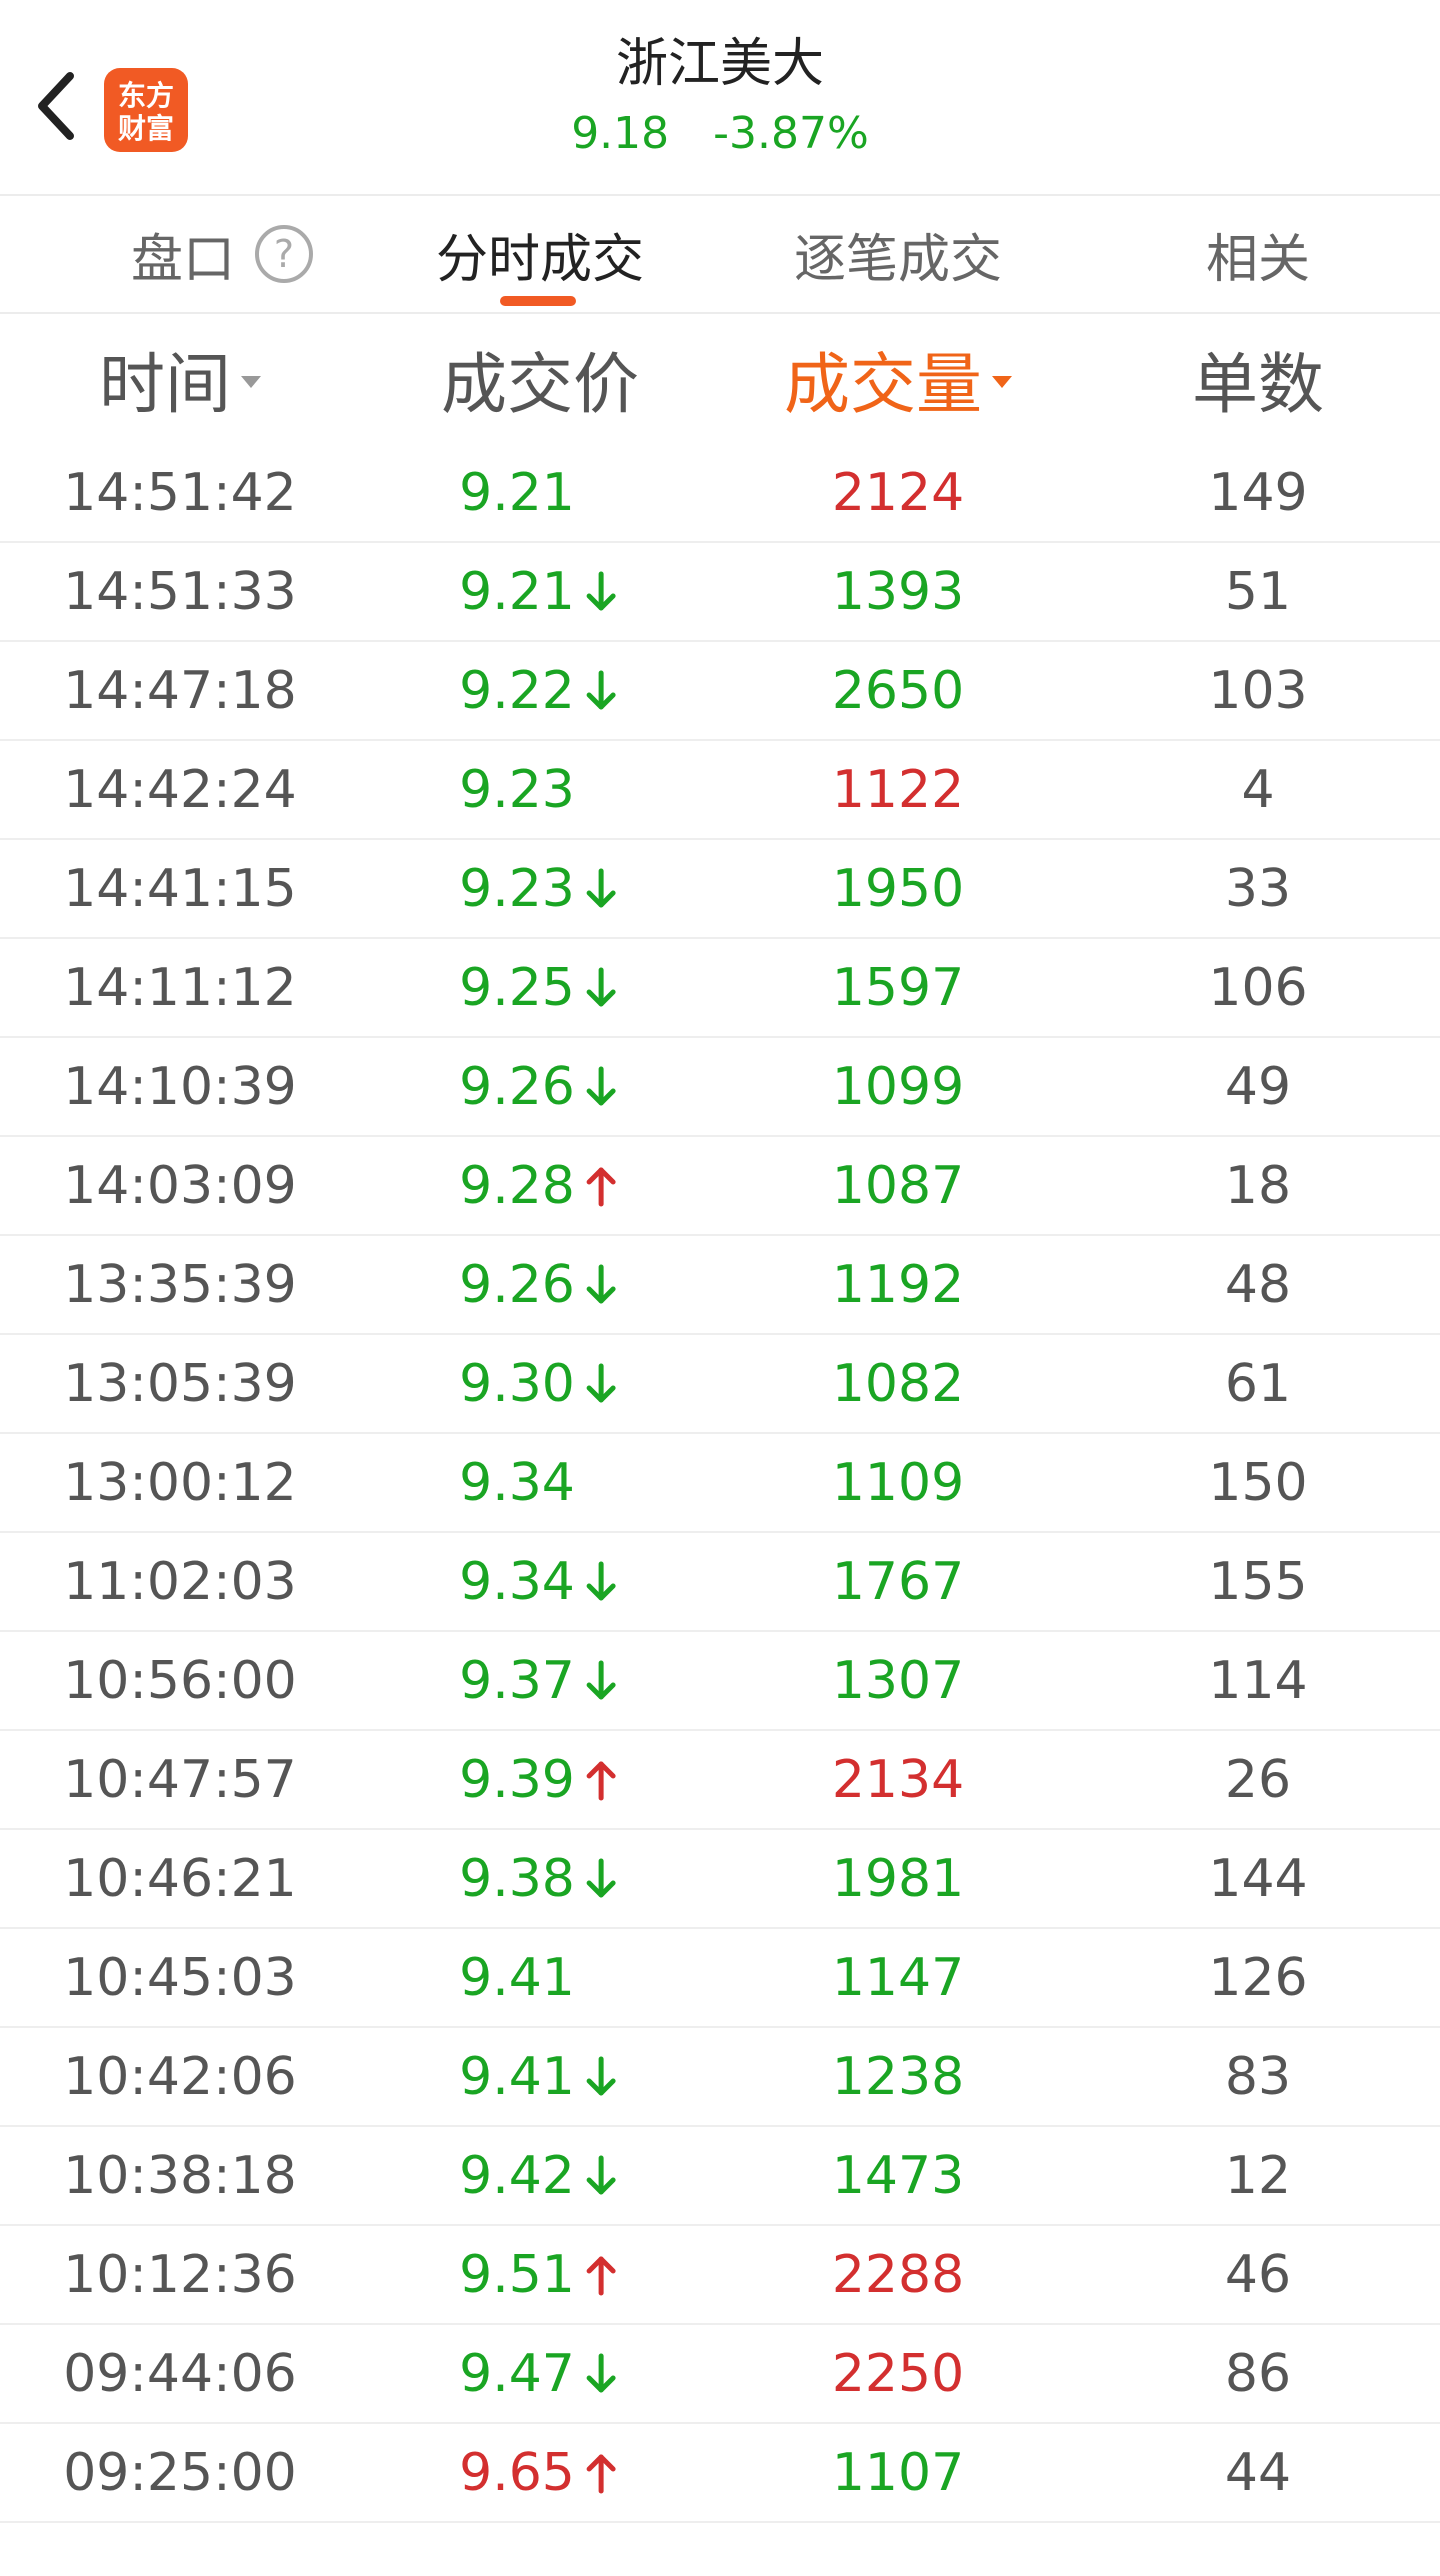  Describe the element at coordinates (180, 1680) in the screenshot. I see `trade-time: 10:56:00` at that location.